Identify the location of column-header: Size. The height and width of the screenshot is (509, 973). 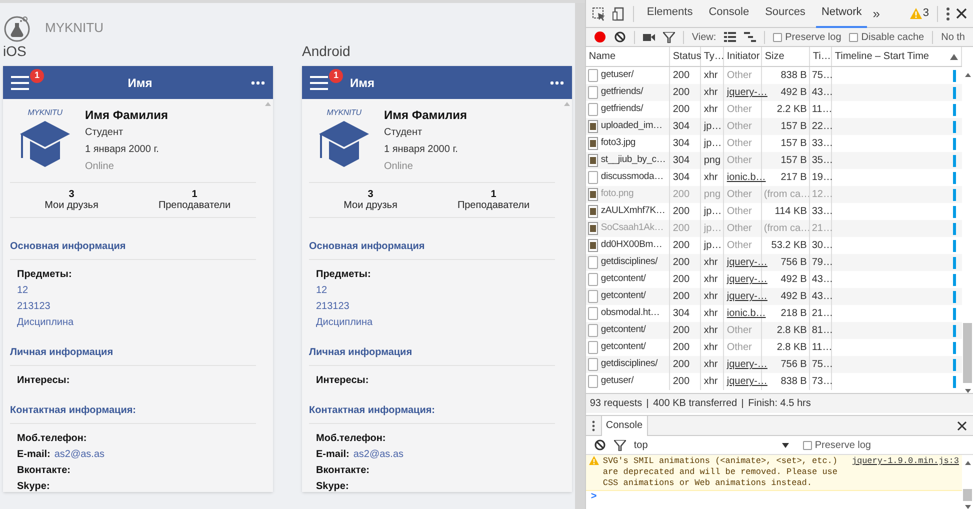
(774, 56).